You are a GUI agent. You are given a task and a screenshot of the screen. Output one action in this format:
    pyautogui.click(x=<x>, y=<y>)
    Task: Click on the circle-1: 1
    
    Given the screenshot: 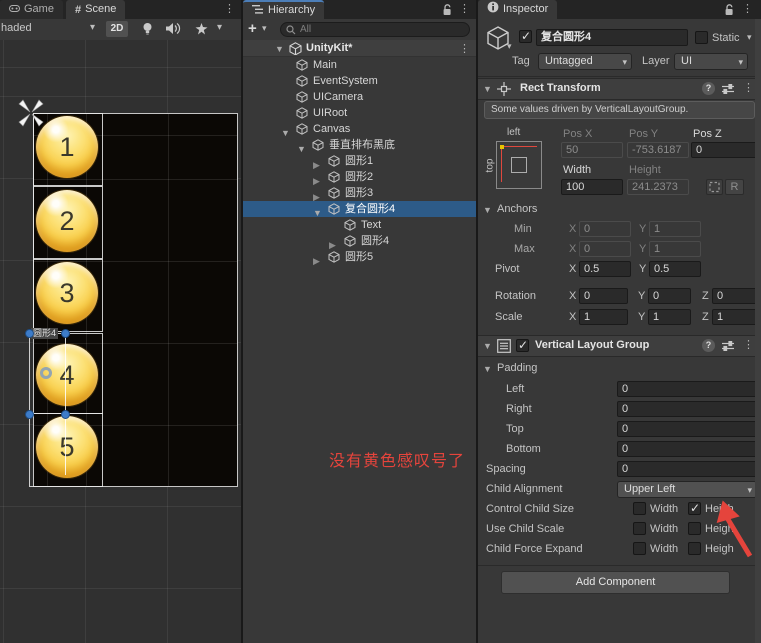 What is the action you would take?
    pyautogui.click(x=67, y=147)
    